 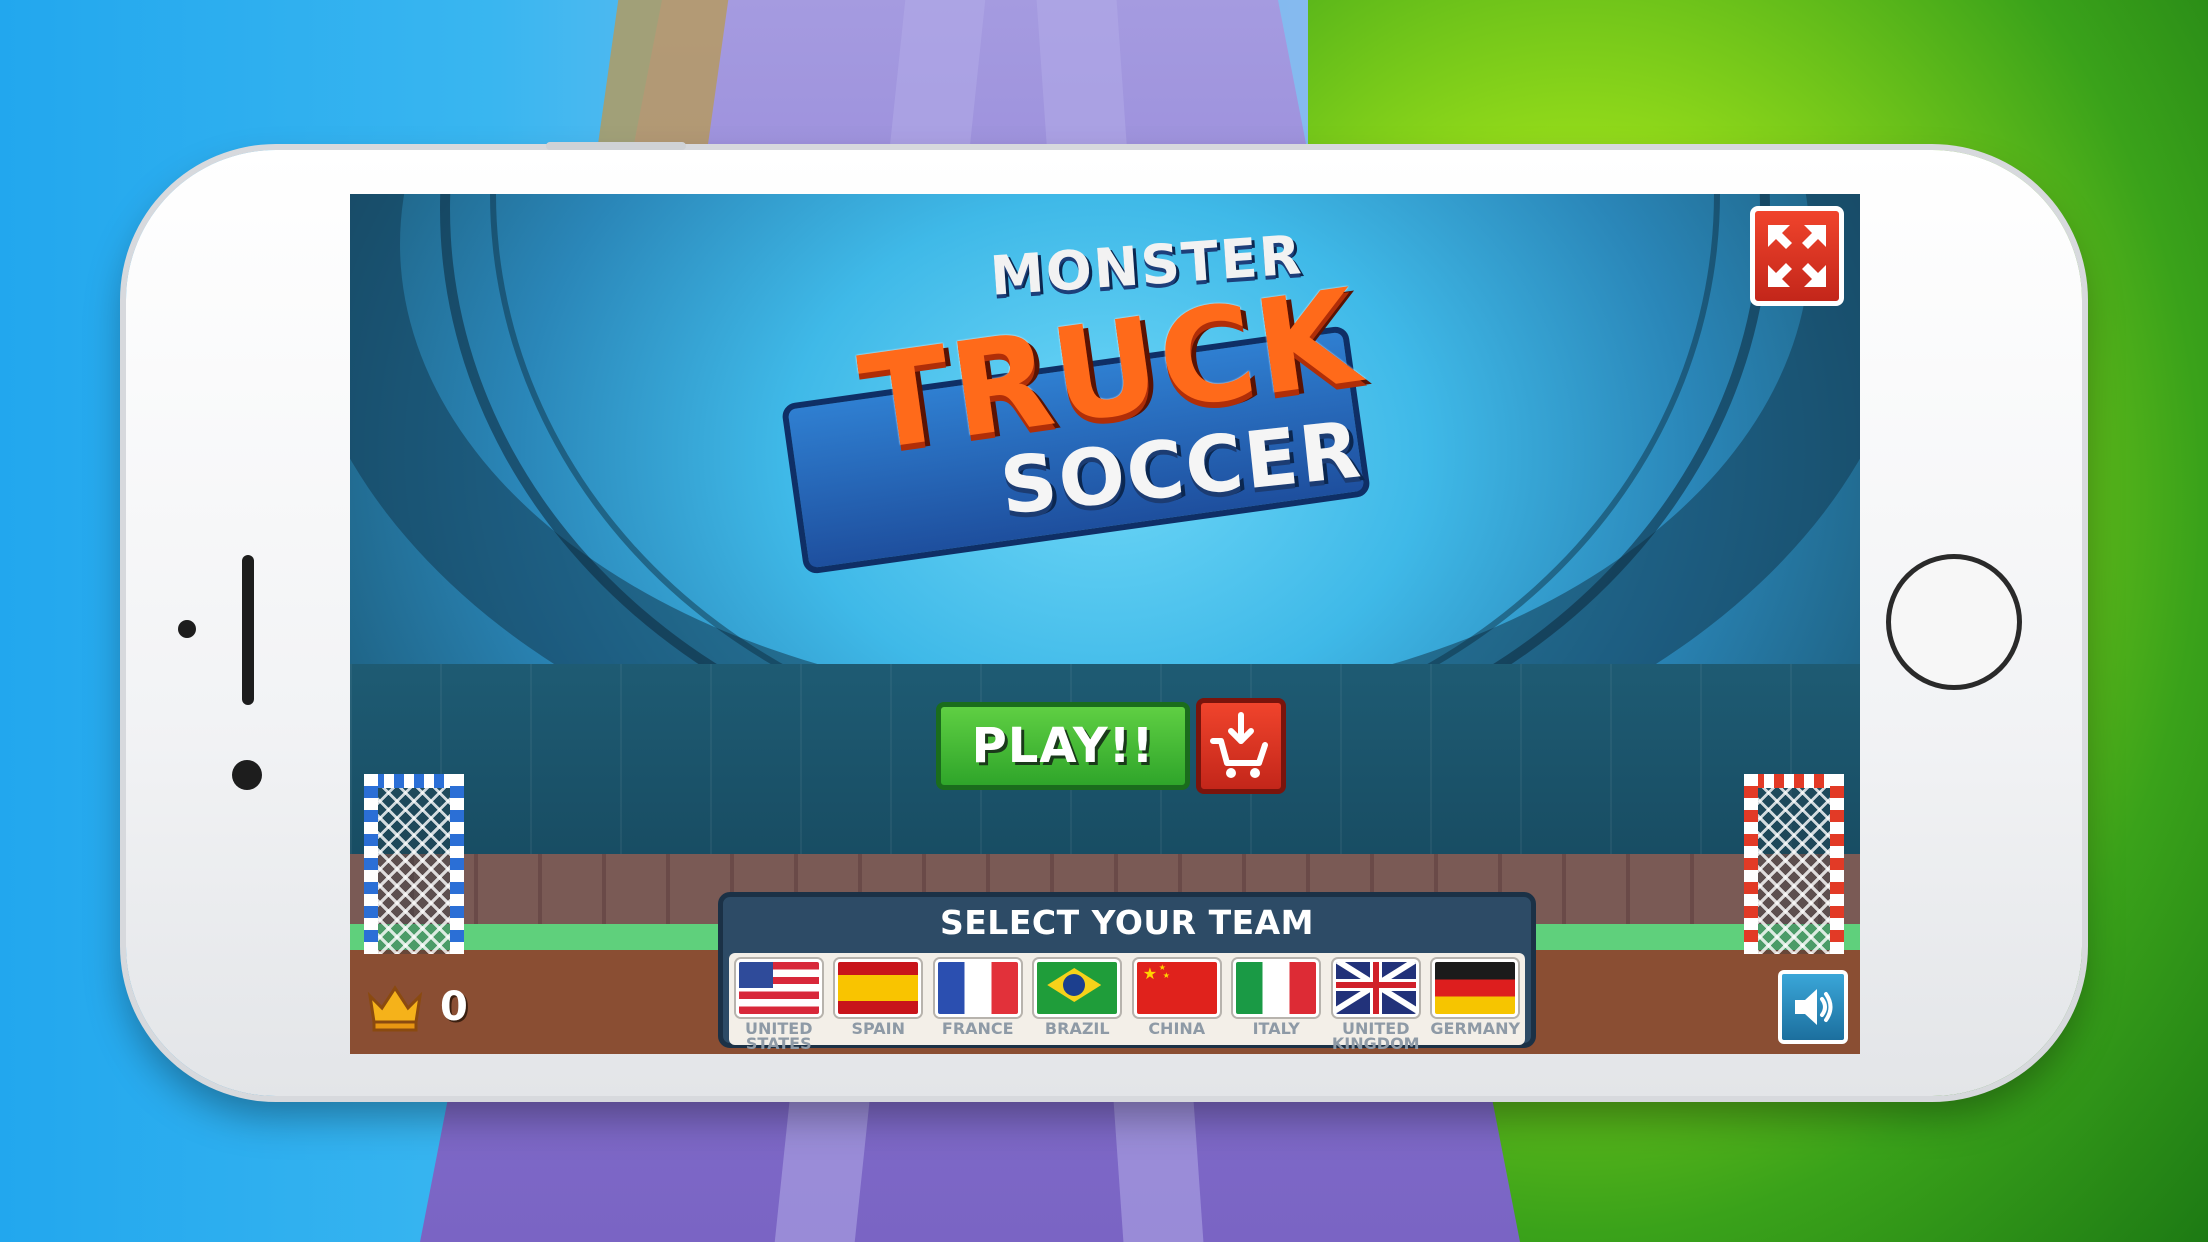 I want to click on team-france: FRANCE, so click(x=978, y=998).